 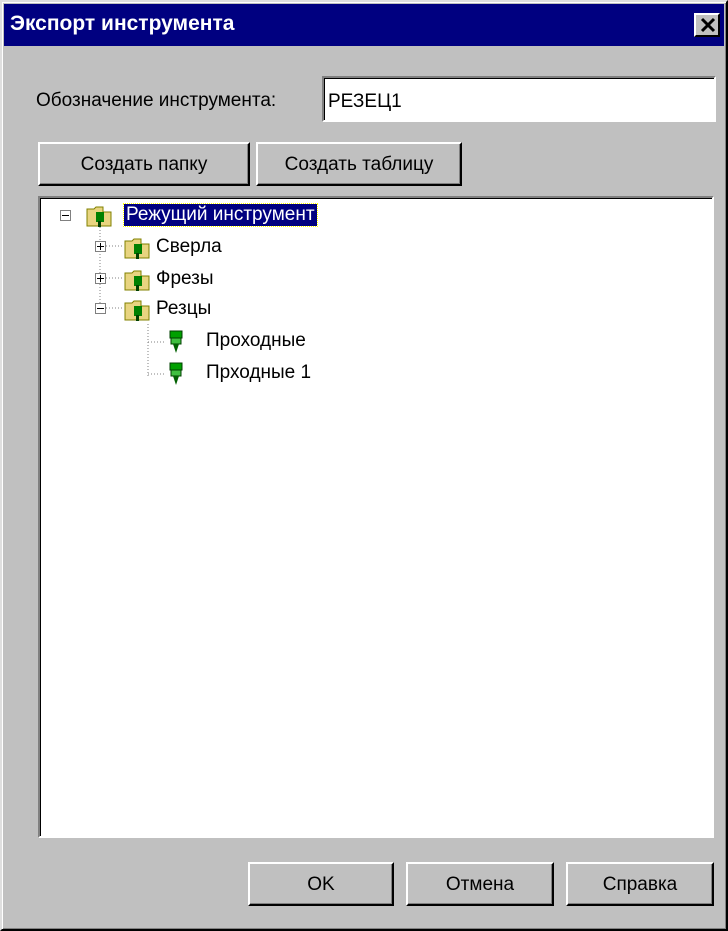 I want to click on close-icon, so click(x=708, y=25).